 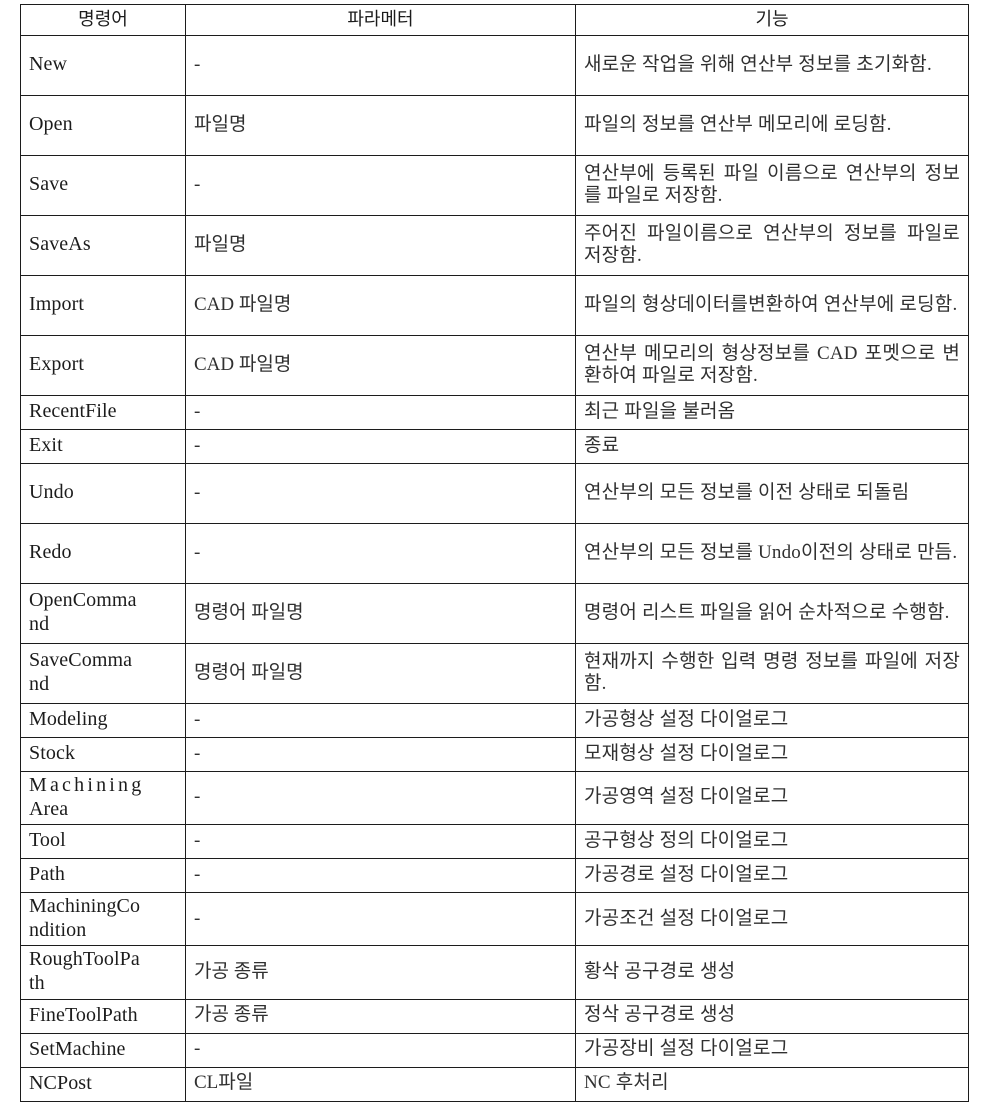 I want to click on cell-function: 연산부 메모리의 형상정보를 CAD 포멧으로 변환하여 파일로 저장함., so click(x=772, y=365).